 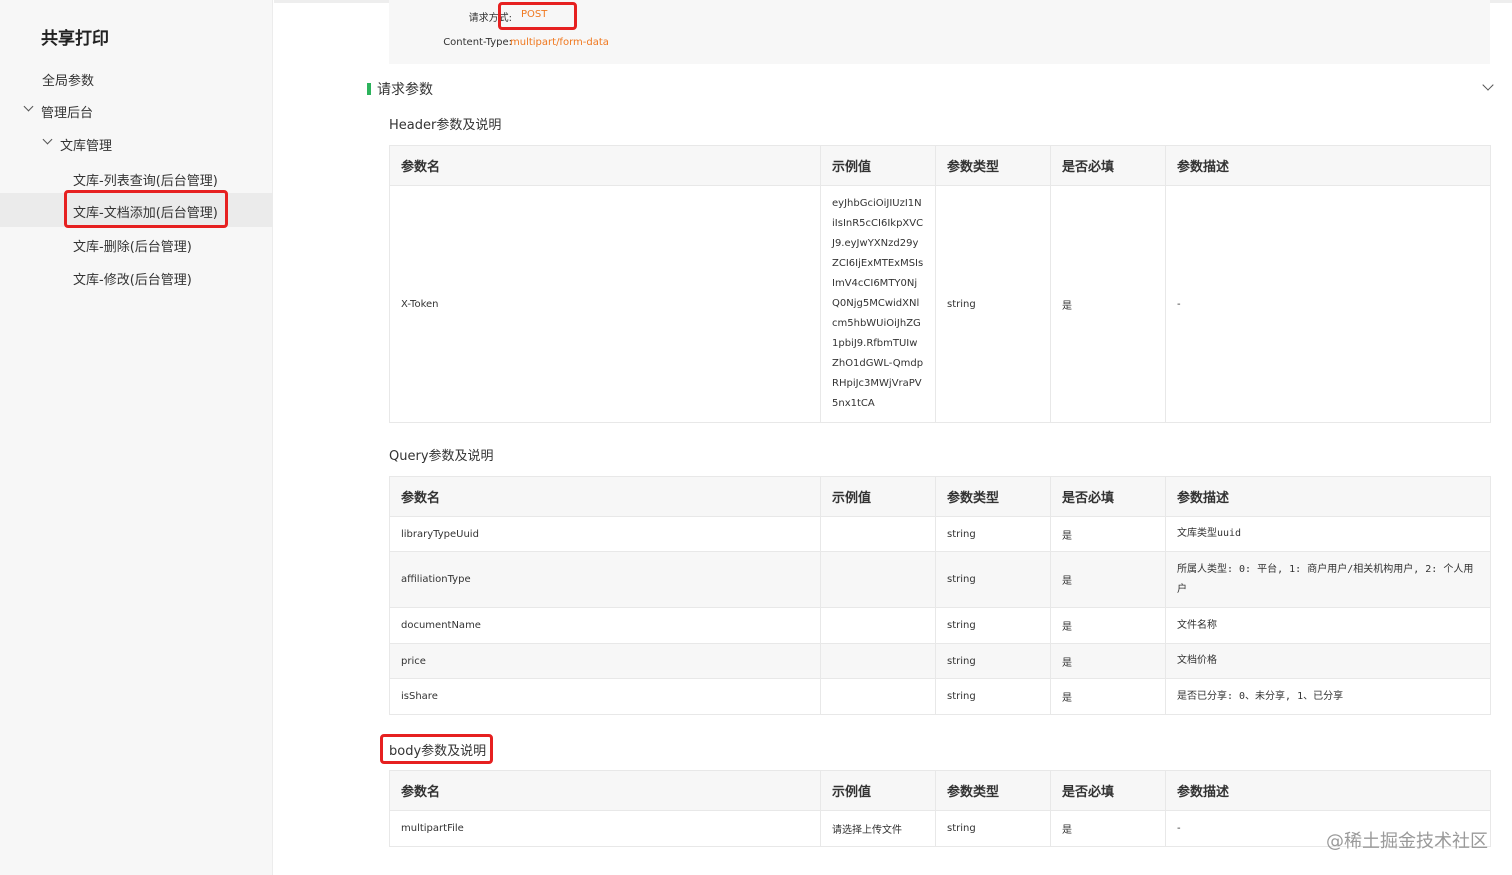 What do you see at coordinates (605, 828) in the screenshot?
I see `param-name: multipartFile` at bounding box center [605, 828].